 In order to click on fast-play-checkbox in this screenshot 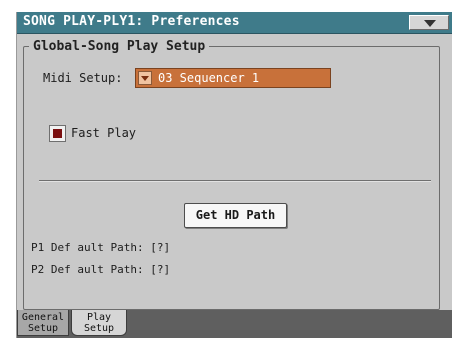, I will do `click(57, 133)`.